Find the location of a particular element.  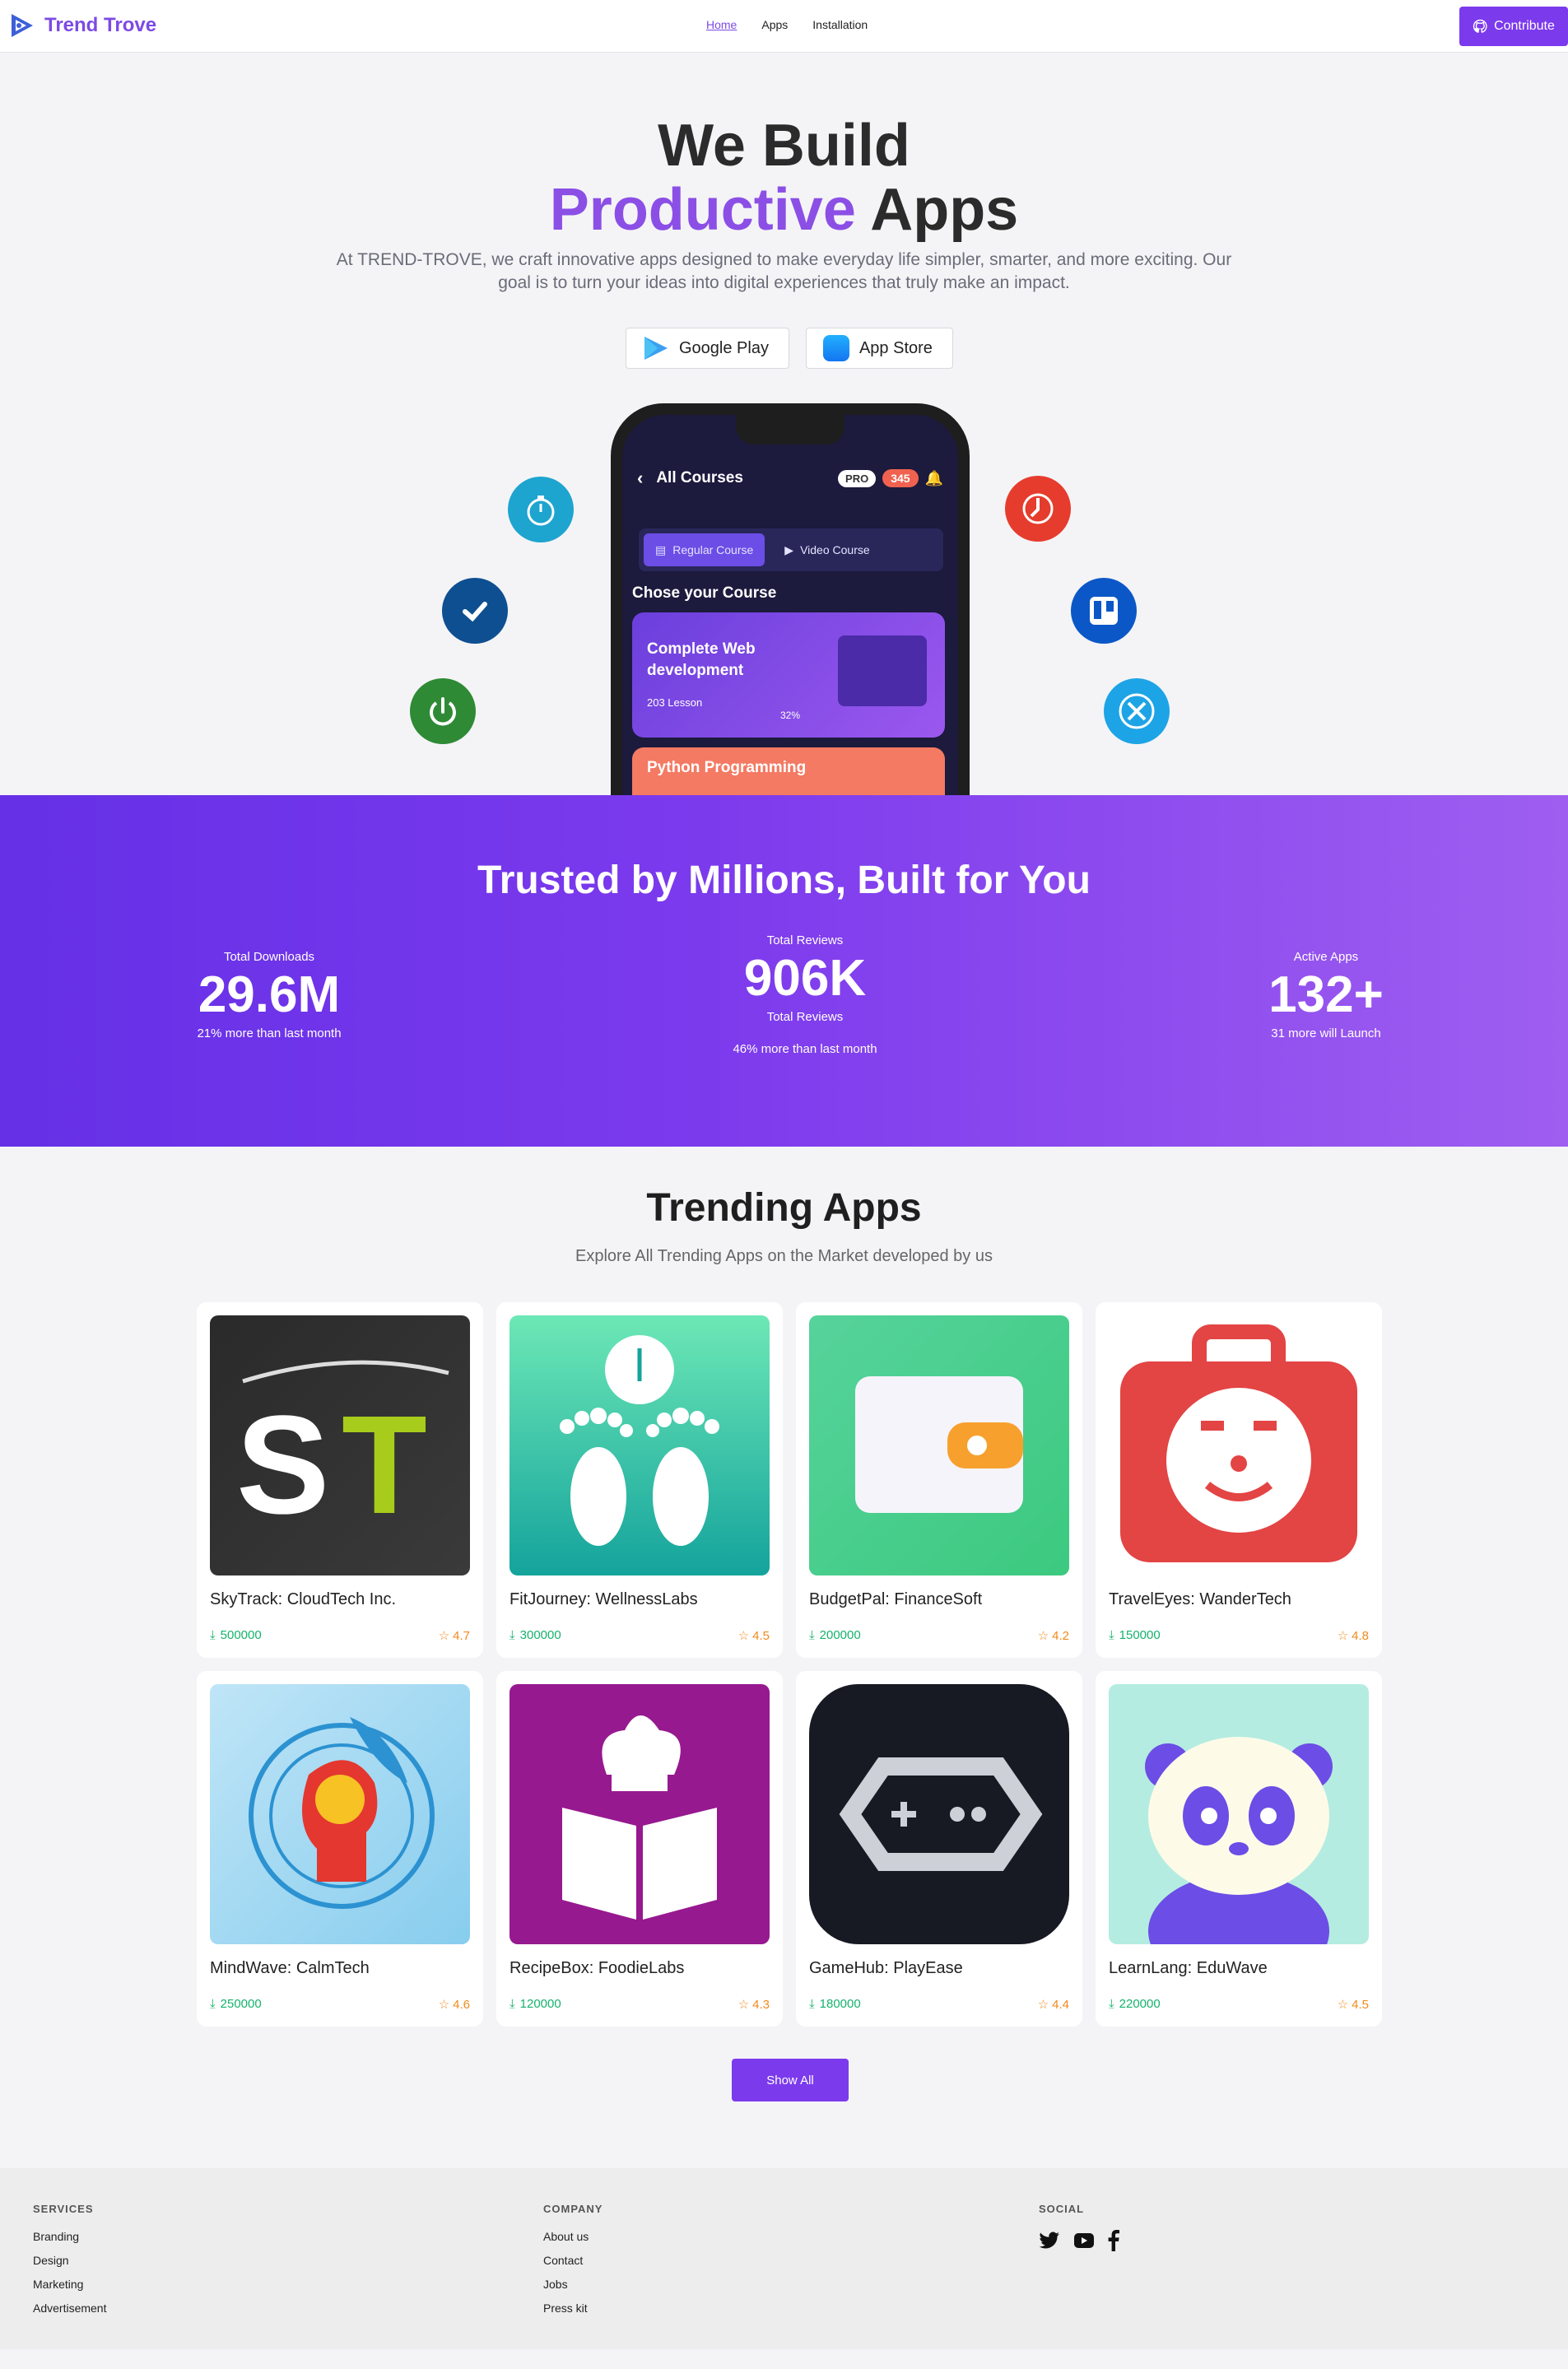

download-value: 500000 is located at coordinates (241, 1635).